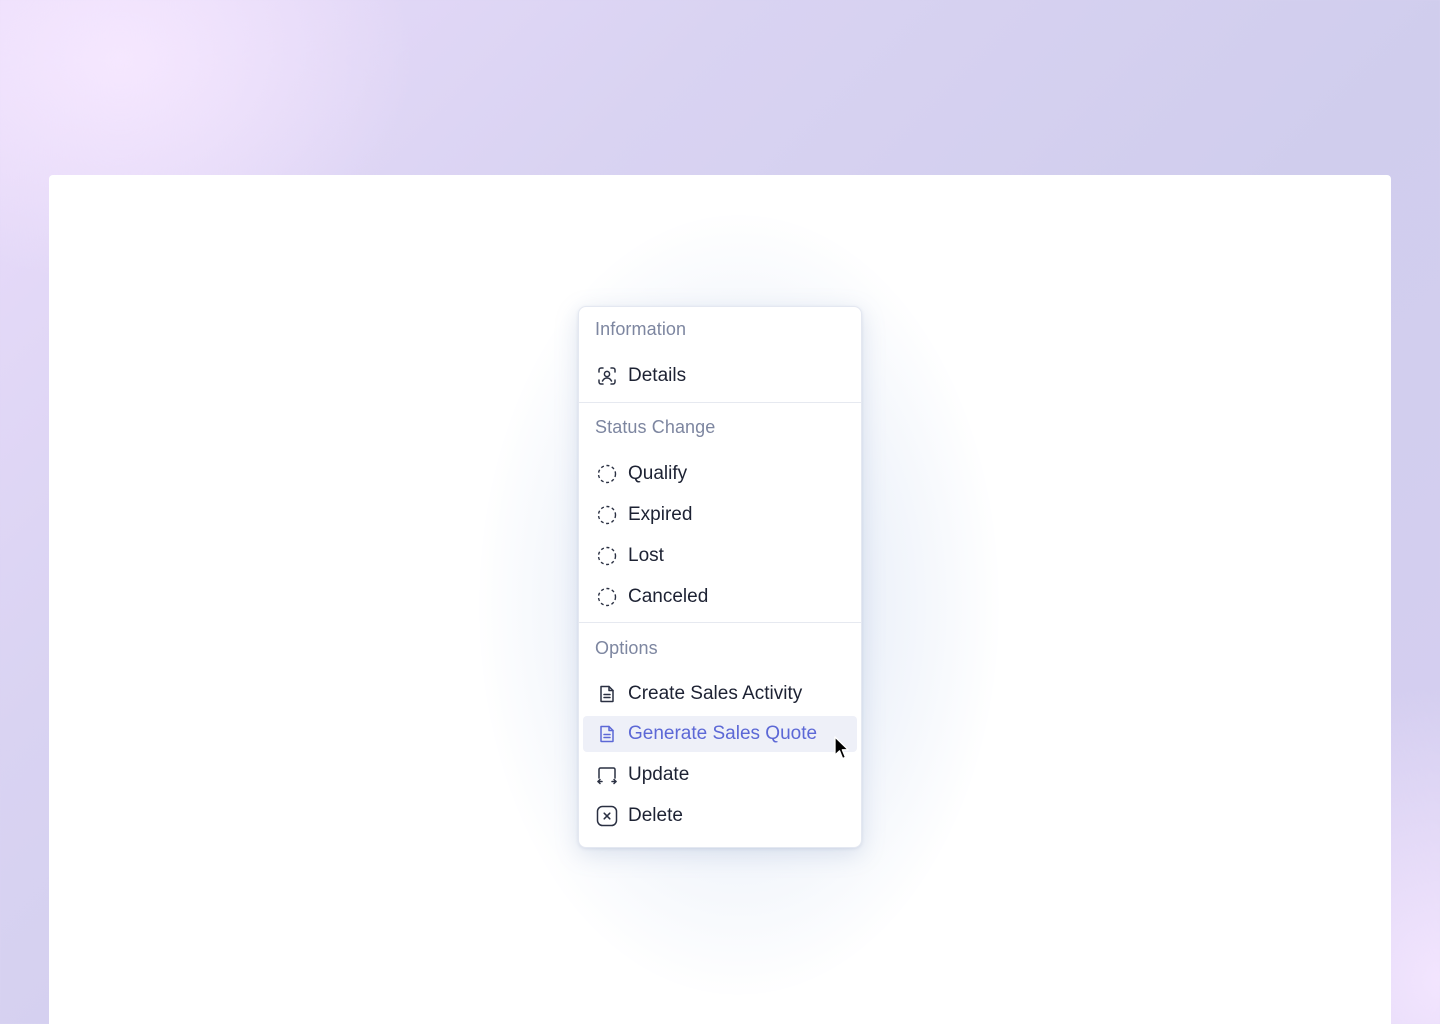  What do you see at coordinates (660, 514) in the screenshot?
I see `menu-item-label: Expired` at bounding box center [660, 514].